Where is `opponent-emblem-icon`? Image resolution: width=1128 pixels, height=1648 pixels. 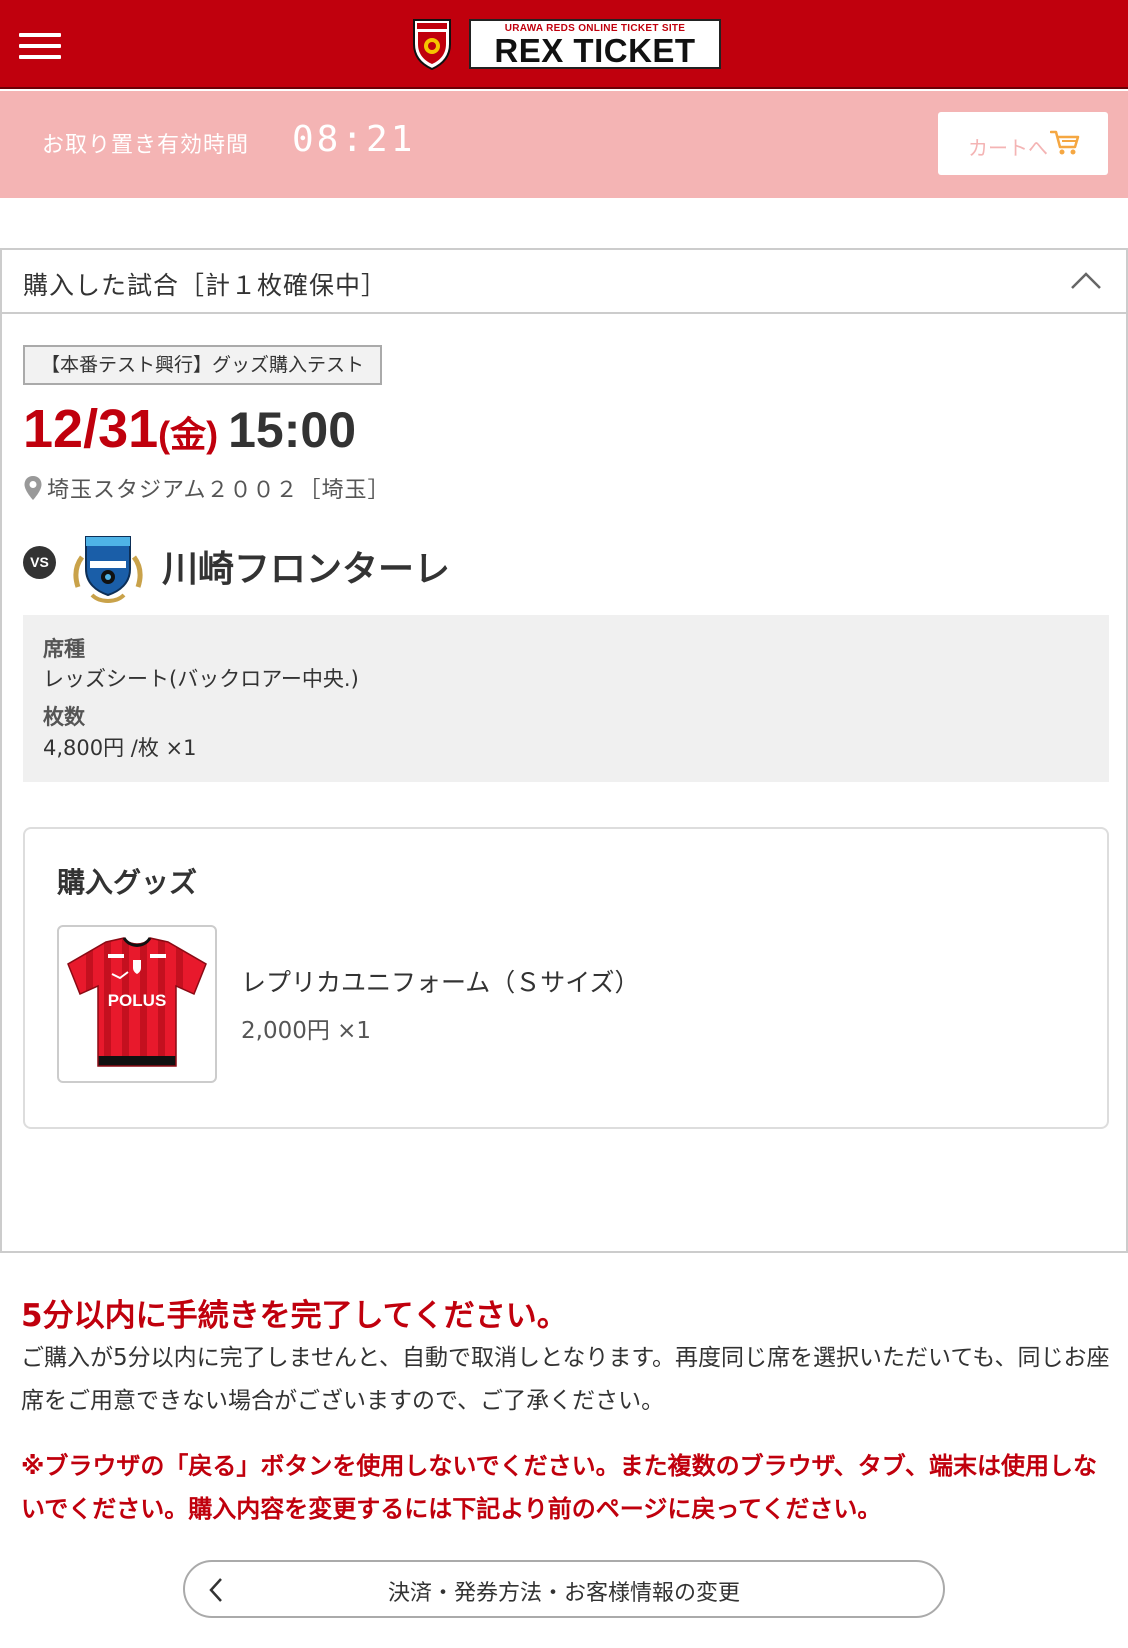 opponent-emblem-icon is located at coordinates (108, 569).